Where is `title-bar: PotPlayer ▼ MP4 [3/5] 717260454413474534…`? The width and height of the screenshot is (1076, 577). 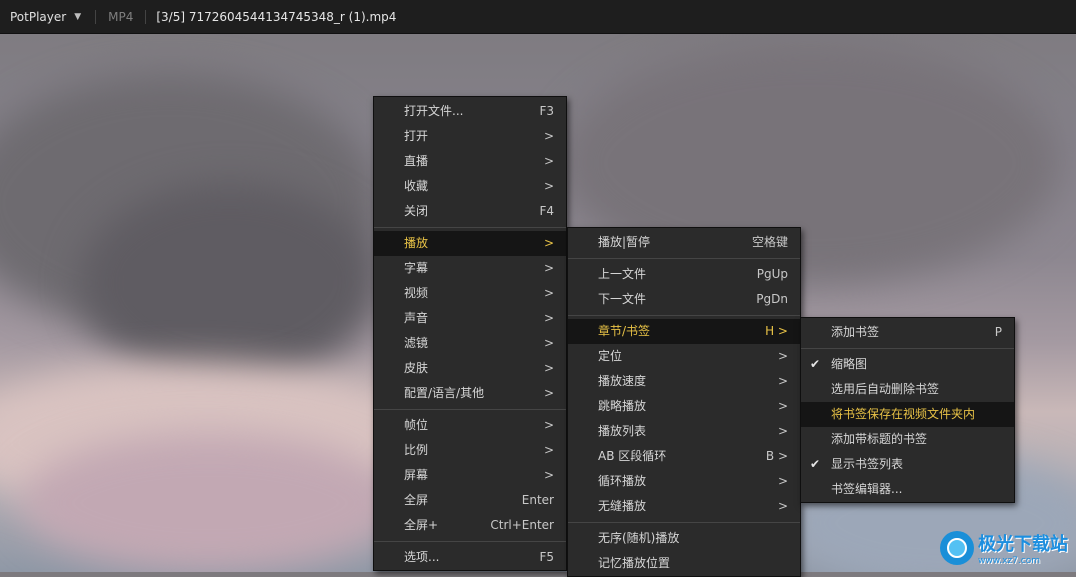 title-bar: PotPlayer ▼ MP4 [3/5] 717260454413474534… is located at coordinates (538, 17).